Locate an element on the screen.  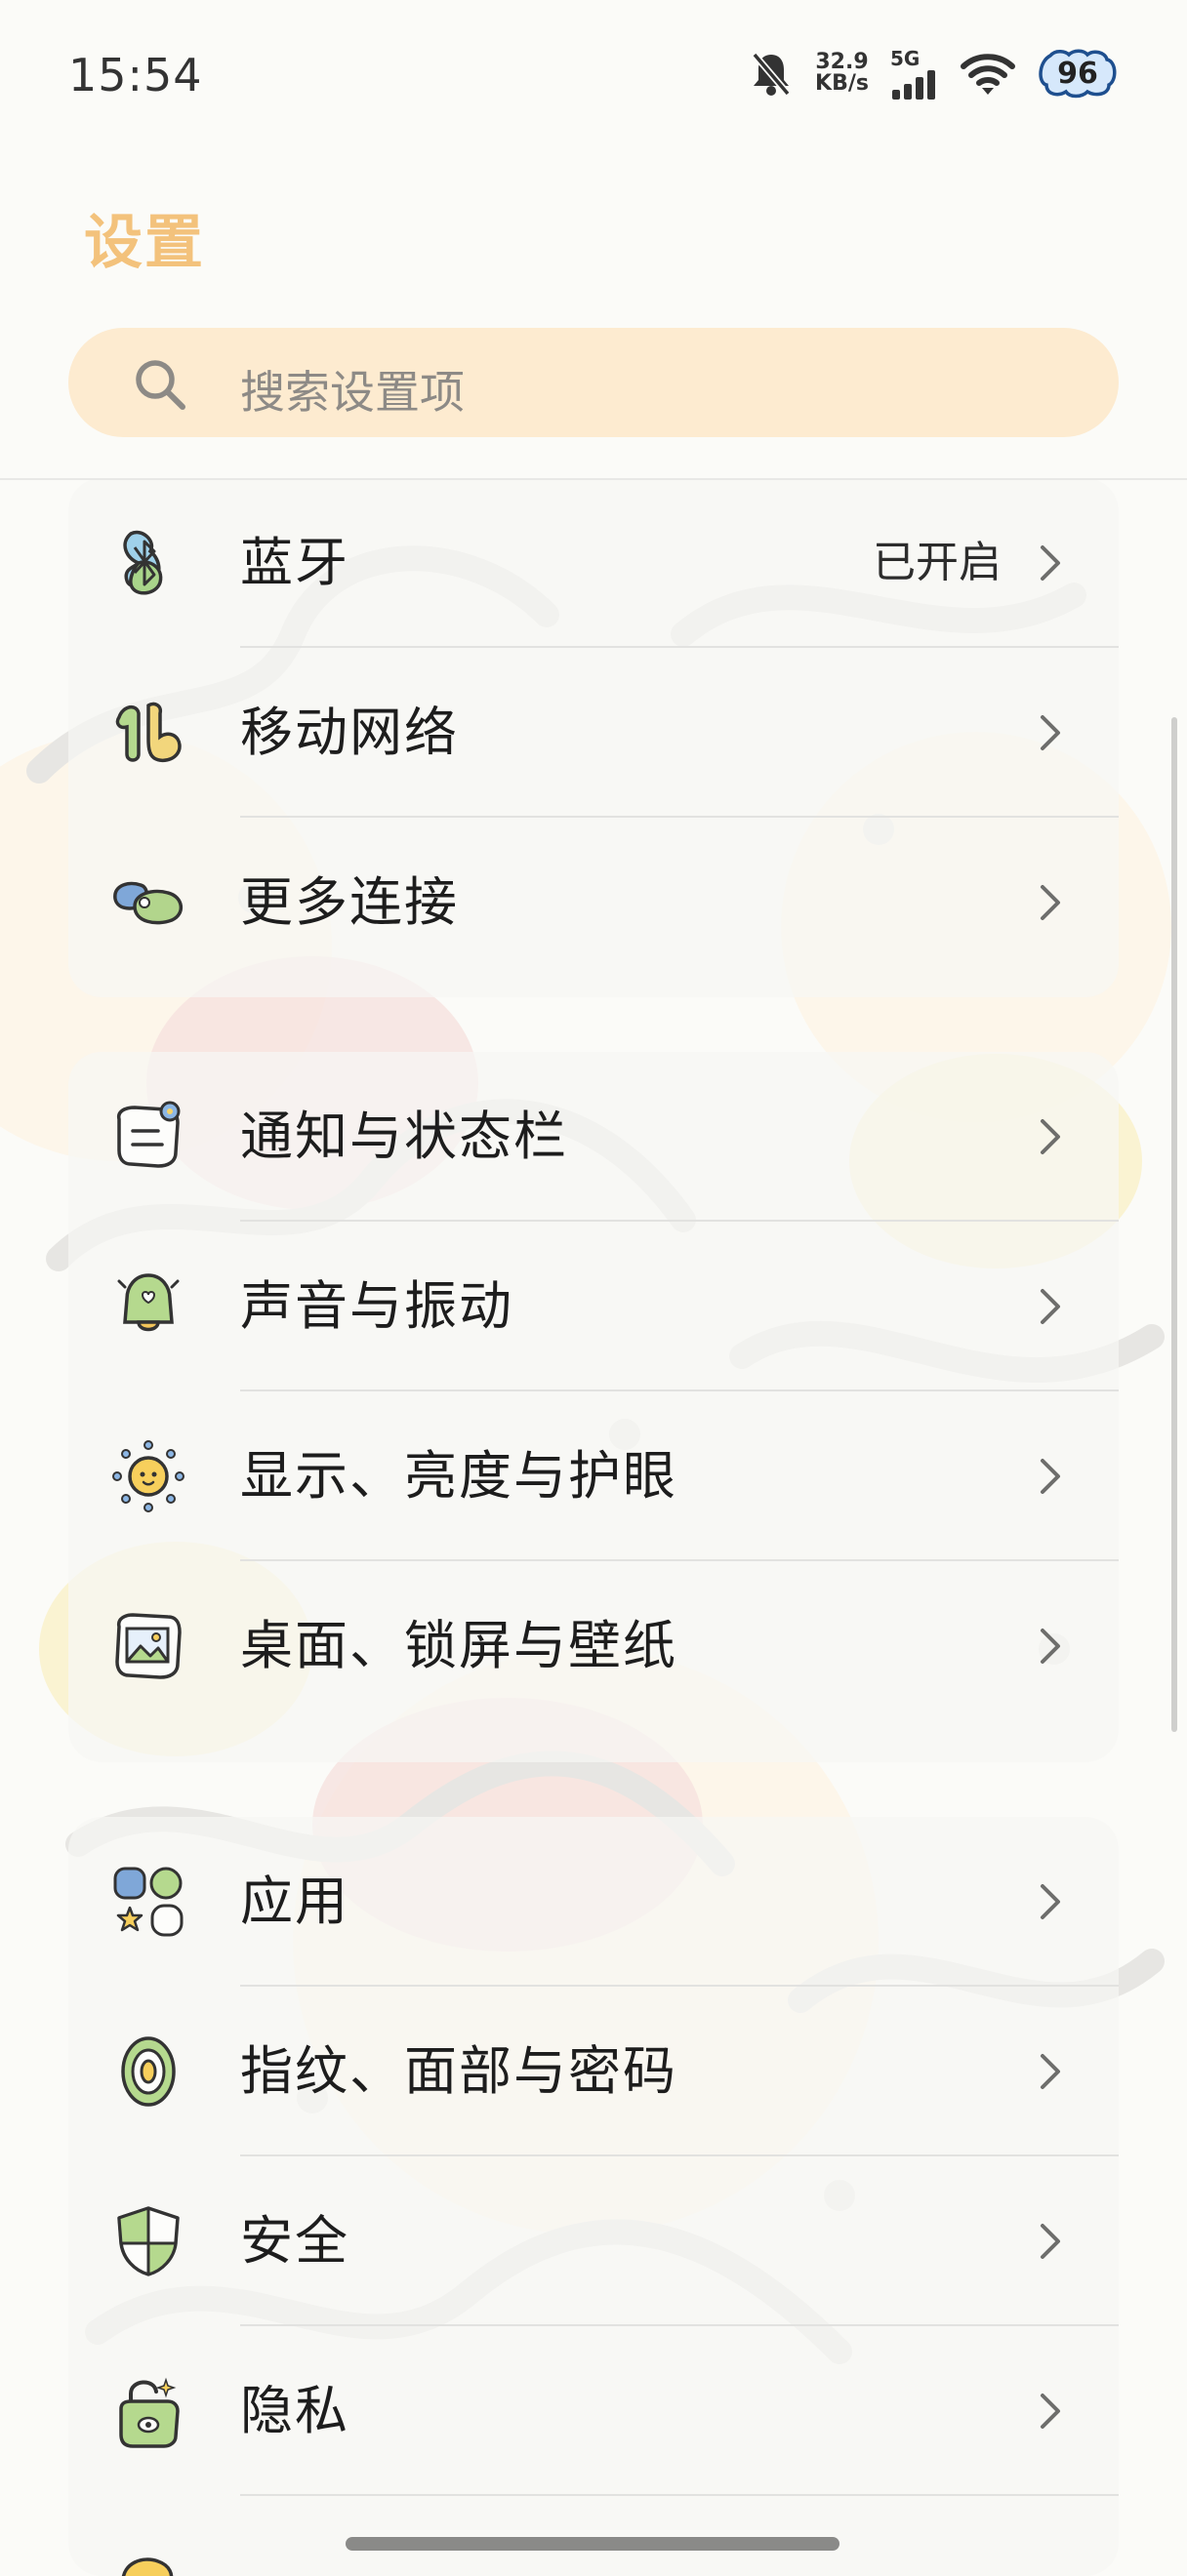
partial-item-icon is located at coordinates (147, 2566).